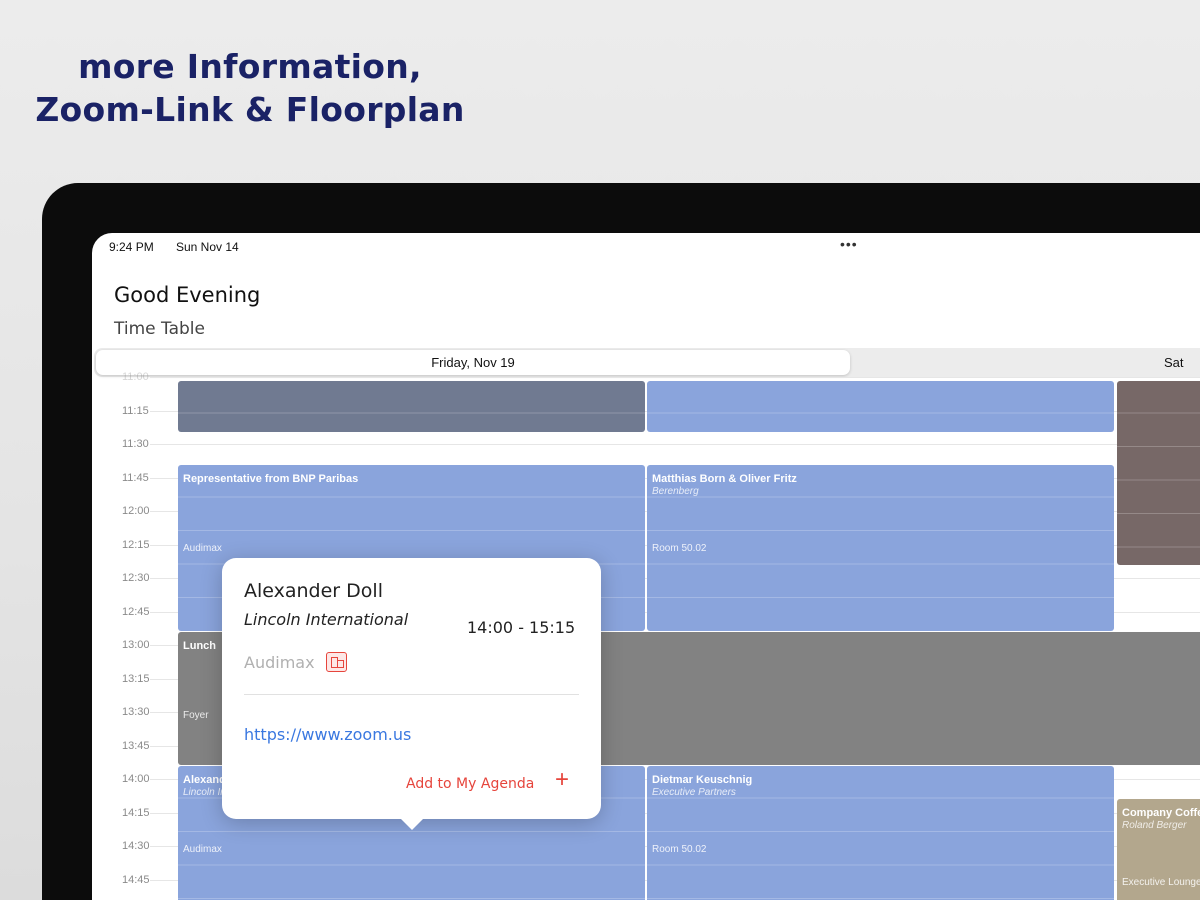 The image size is (1200, 900). I want to click on popover-divider, so click(411, 694).